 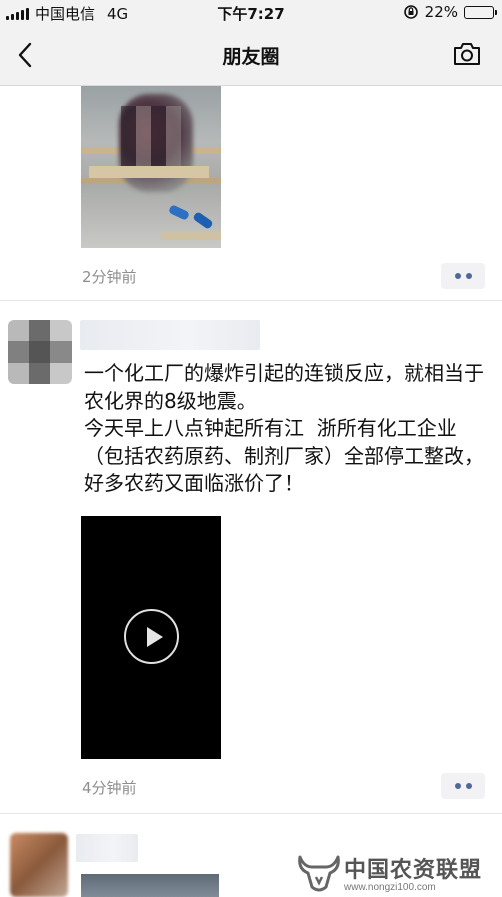 I want to click on status-right: 22%, so click(x=450, y=12).